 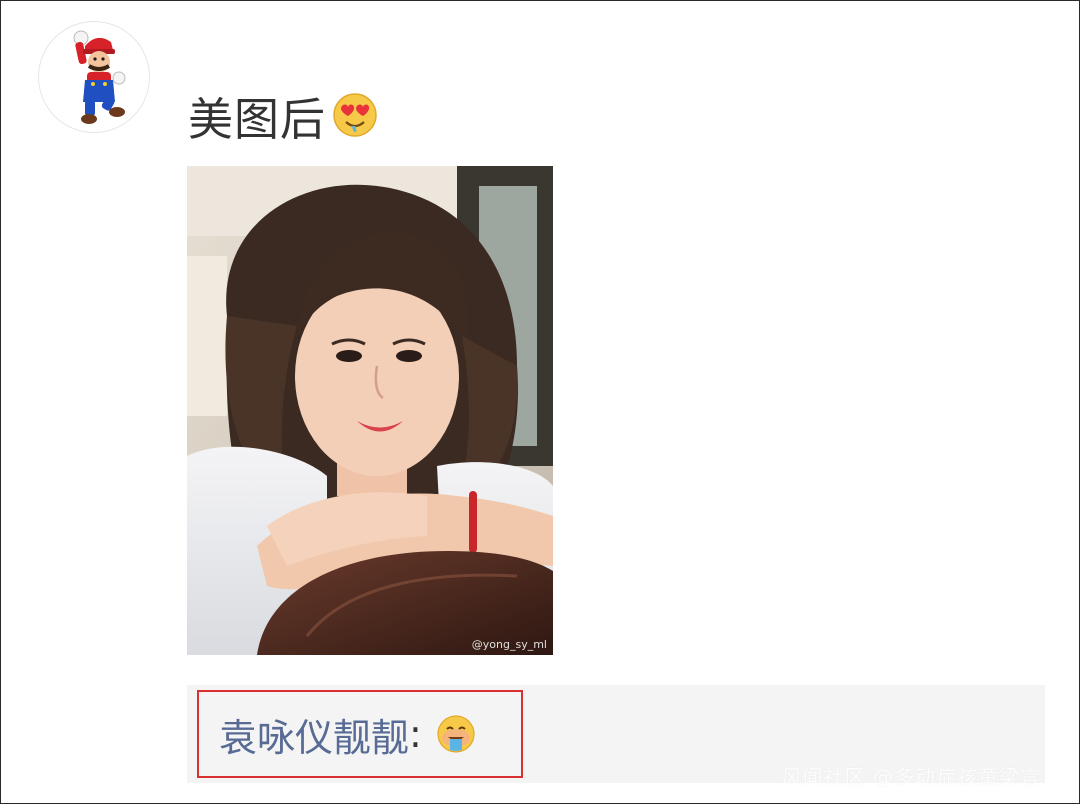 What do you see at coordinates (314, 734) in the screenshot?
I see `comment-author-link: 袁咏仪靓靓` at bounding box center [314, 734].